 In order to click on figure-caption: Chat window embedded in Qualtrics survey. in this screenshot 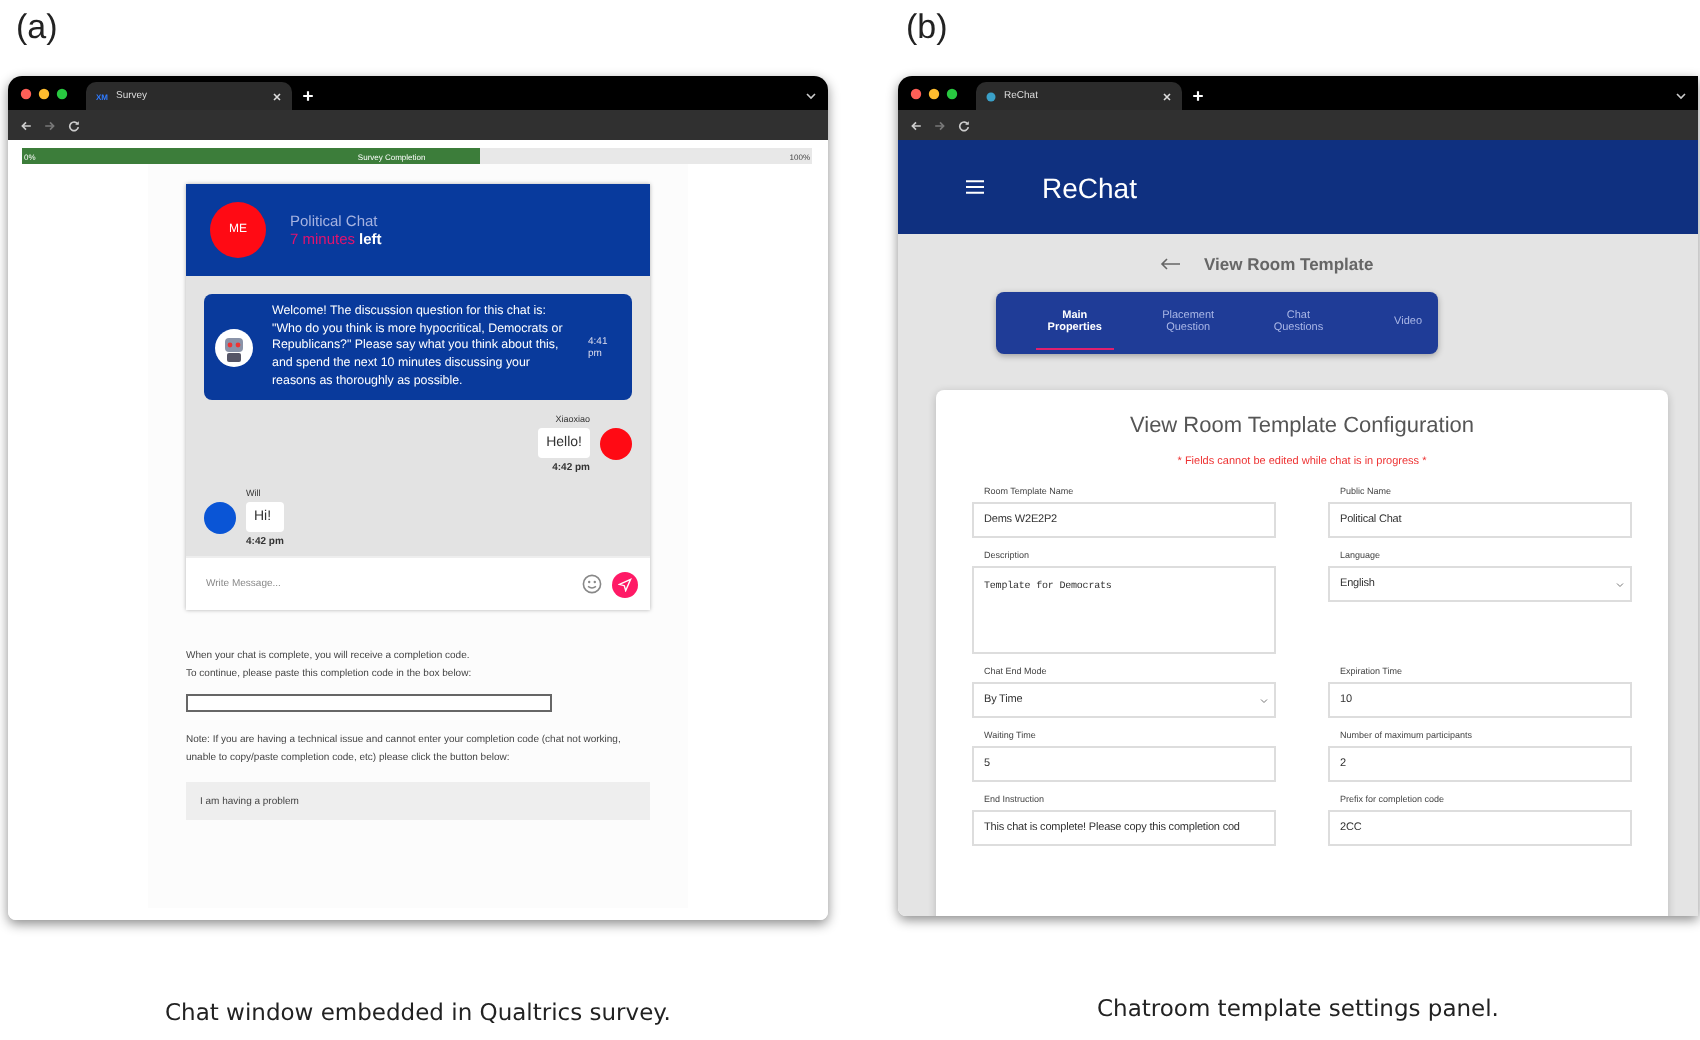, I will do `click(418, 1012)`.